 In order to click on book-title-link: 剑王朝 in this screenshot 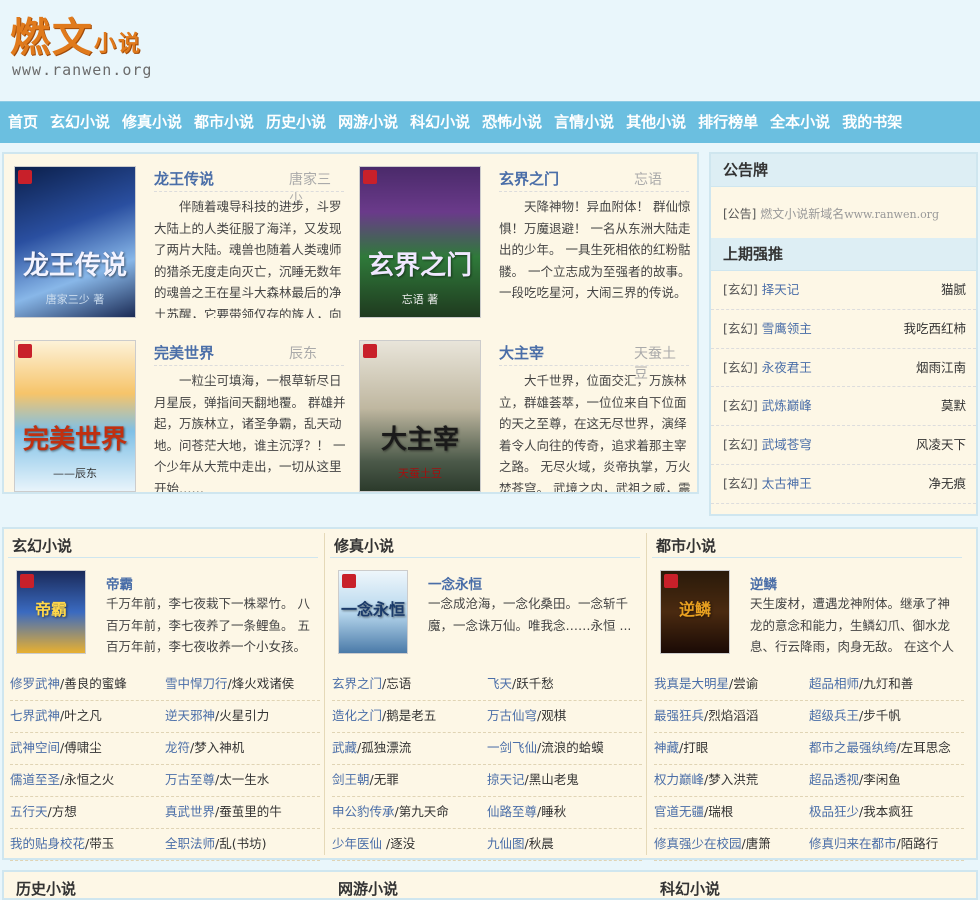, I will do `click(351, 779)`.